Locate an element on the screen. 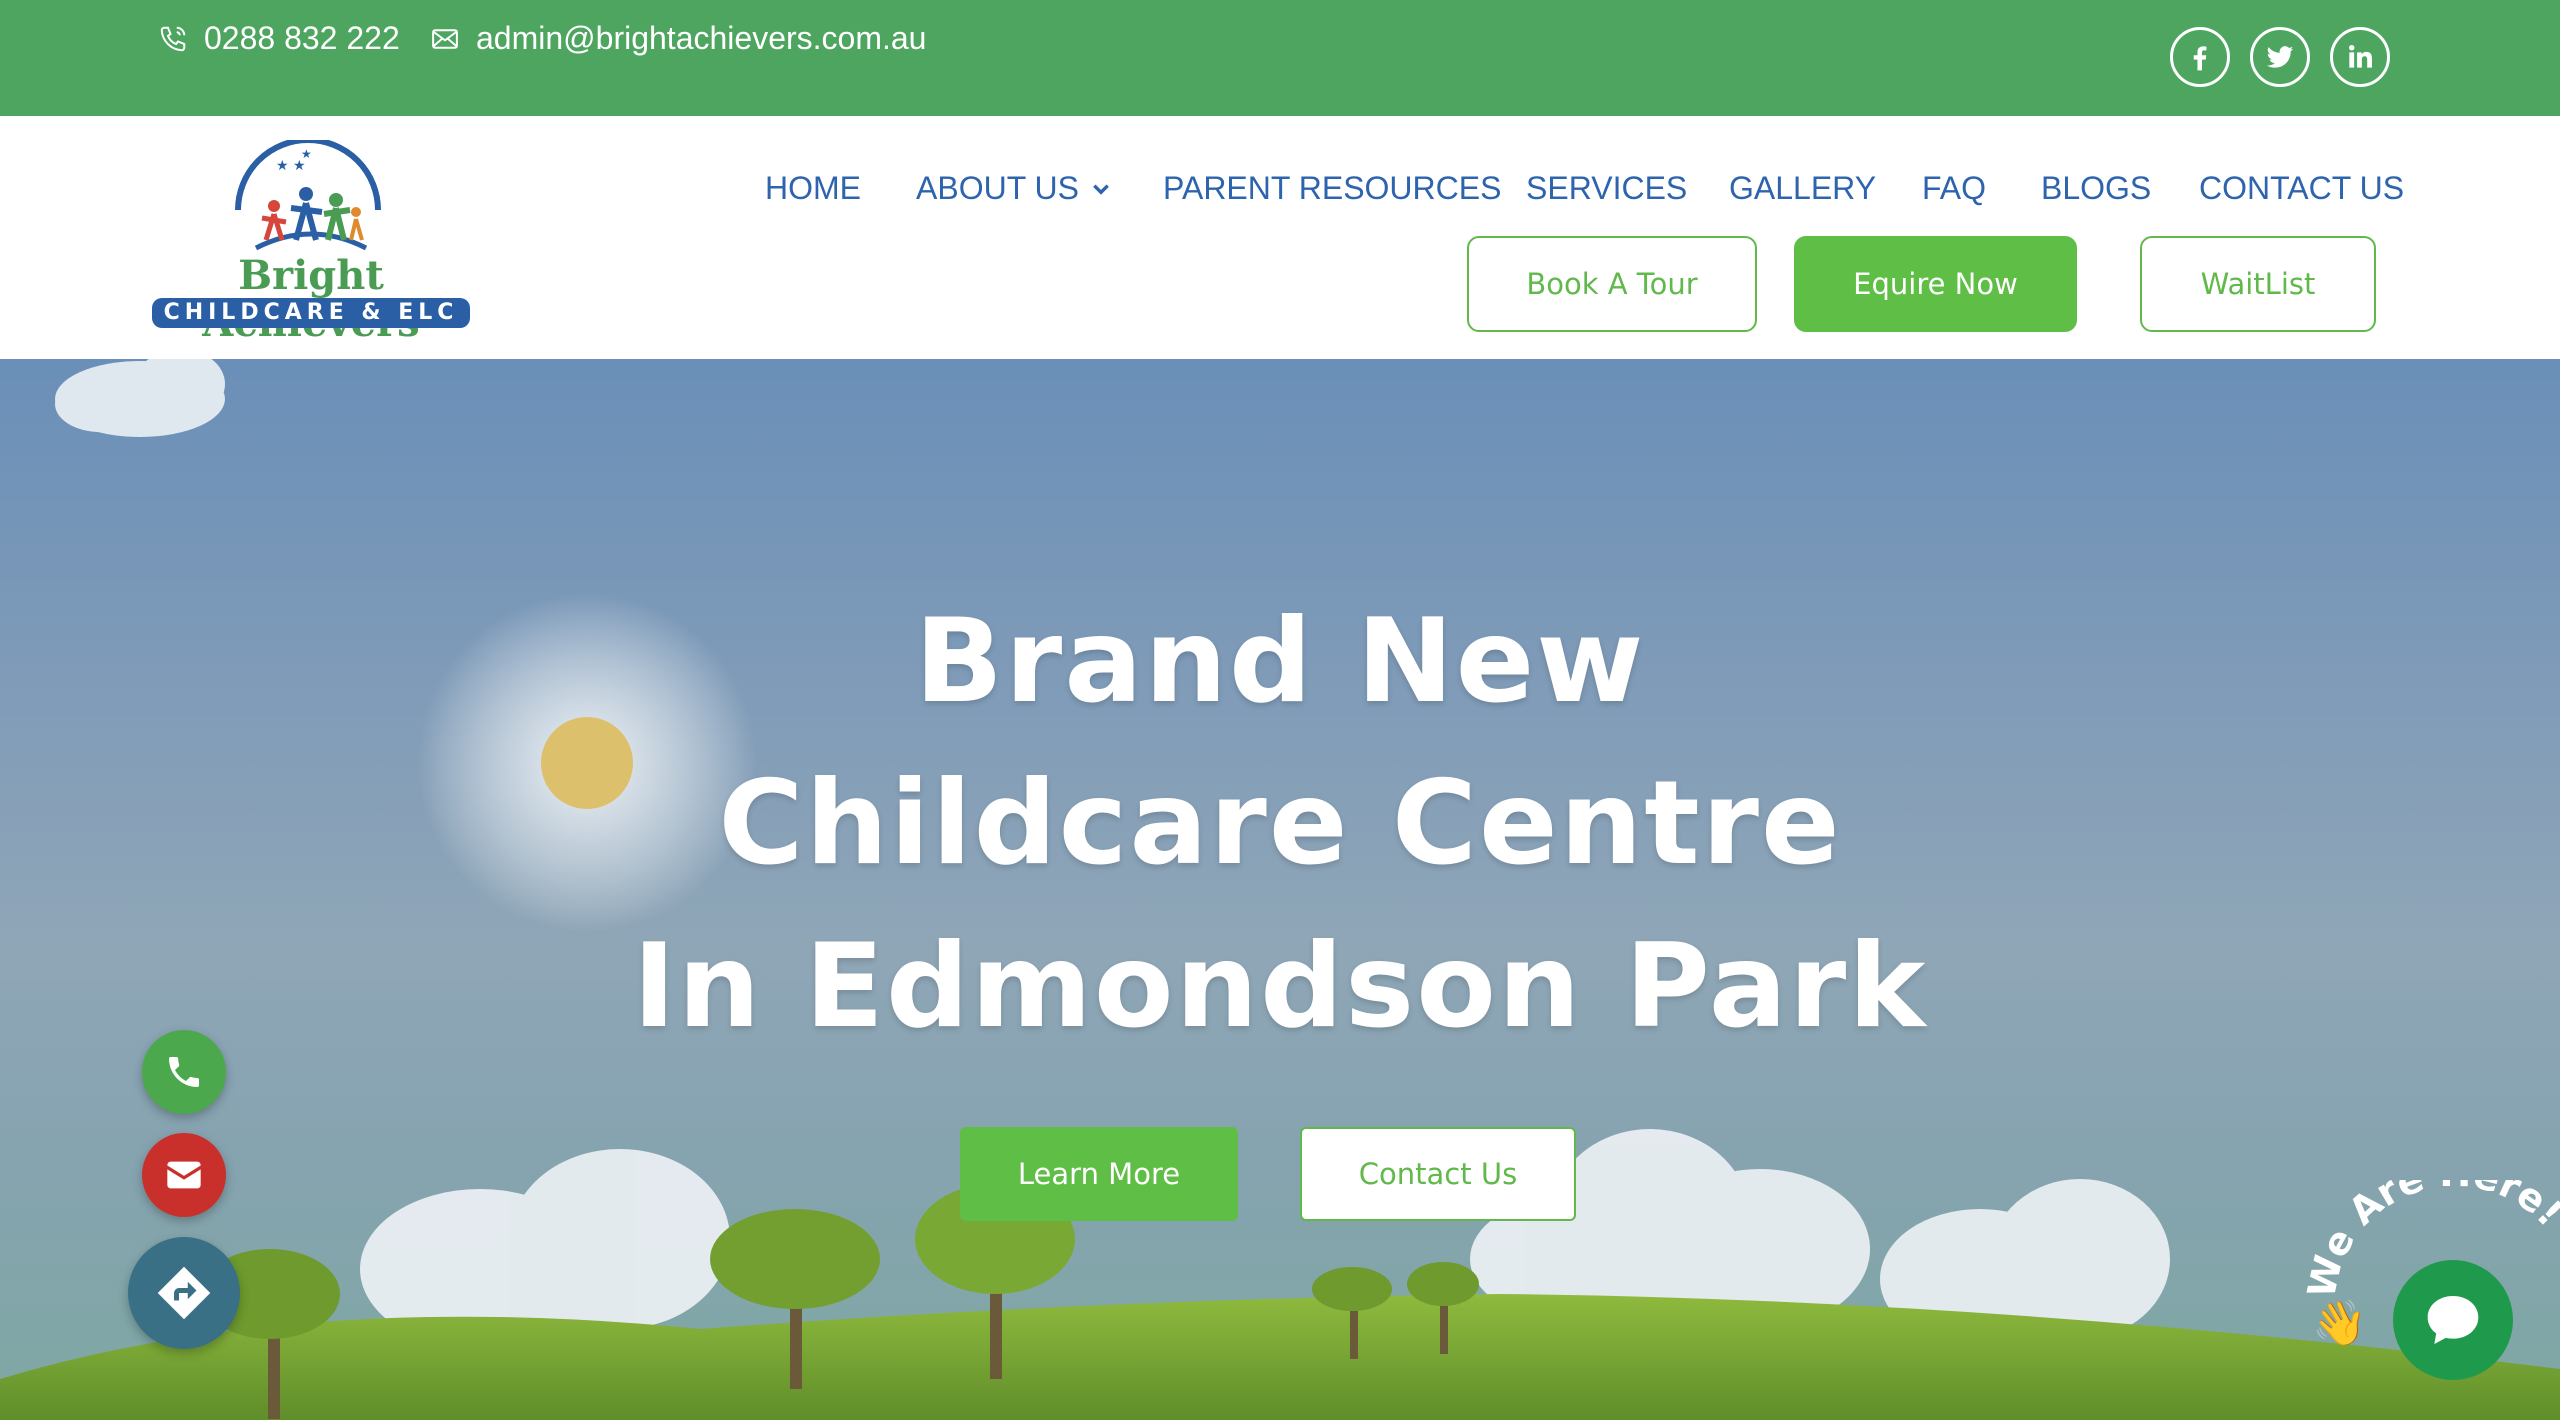  nav-services: SERVICES is located at coordinates (1606, 188).